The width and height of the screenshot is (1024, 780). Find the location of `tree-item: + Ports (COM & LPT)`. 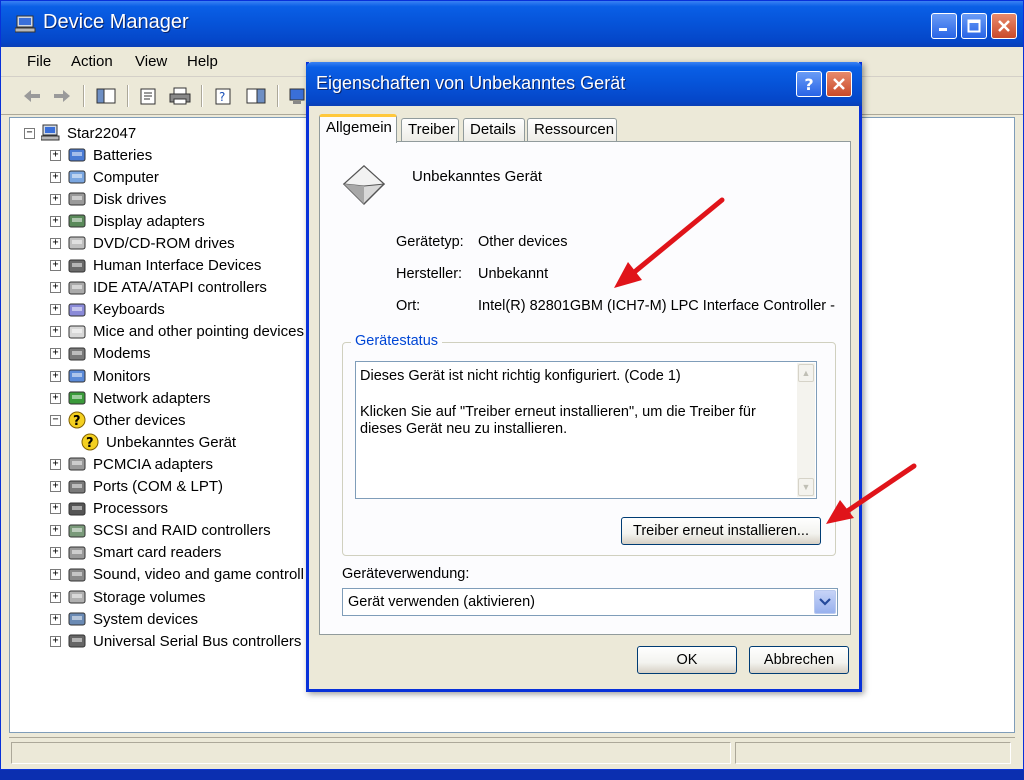

tree-item: + Ports (COM & LPT) is located at coordinates (136, 487).